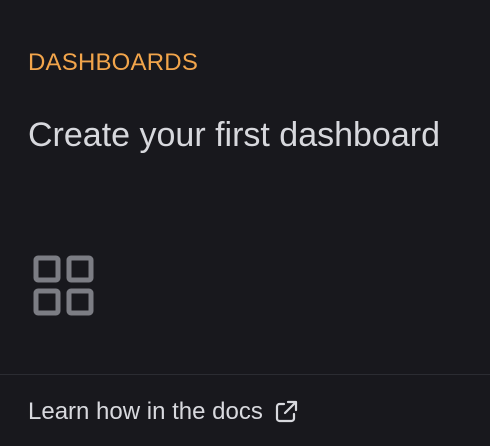 The height and width of the screenshot is (446, 490). I want to click on section-label: DASHBOARDS, so click(113, 62).